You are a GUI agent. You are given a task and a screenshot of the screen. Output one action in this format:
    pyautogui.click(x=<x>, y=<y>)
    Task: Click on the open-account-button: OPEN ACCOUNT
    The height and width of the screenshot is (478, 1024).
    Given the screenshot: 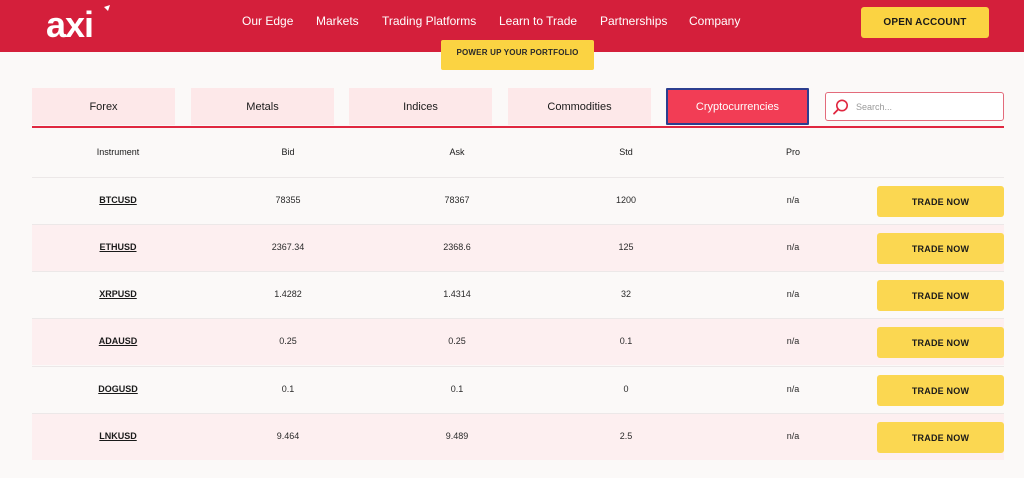 What is the action you would take?
    pyautogui.click(x=925, y=22)
    